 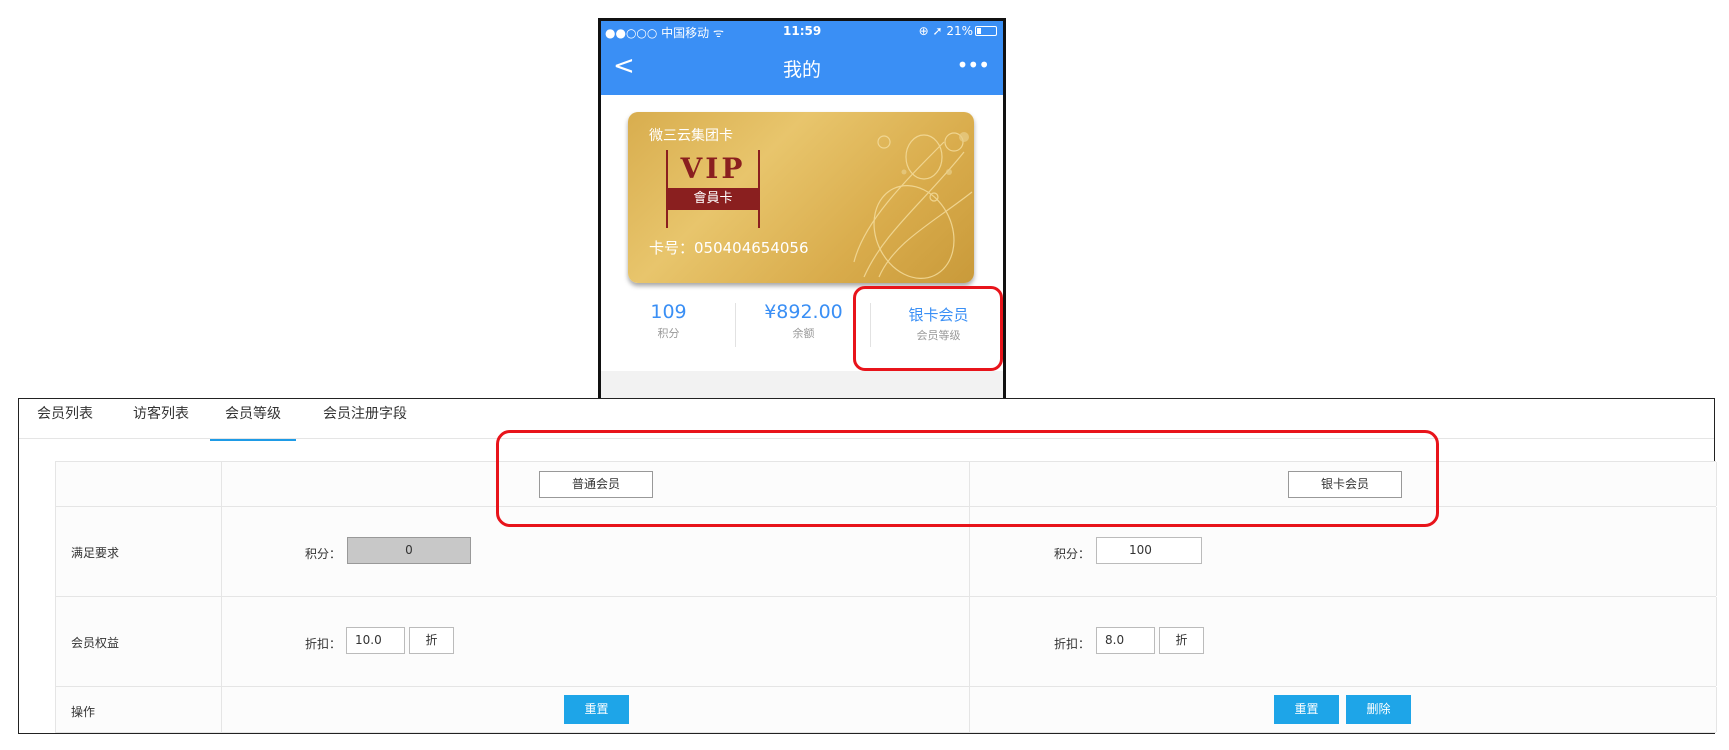 What do you see at coordinates (431, 640) in the screenshot?
I see `level-1-discount-unit: 折` at bounding box center [431, 640].